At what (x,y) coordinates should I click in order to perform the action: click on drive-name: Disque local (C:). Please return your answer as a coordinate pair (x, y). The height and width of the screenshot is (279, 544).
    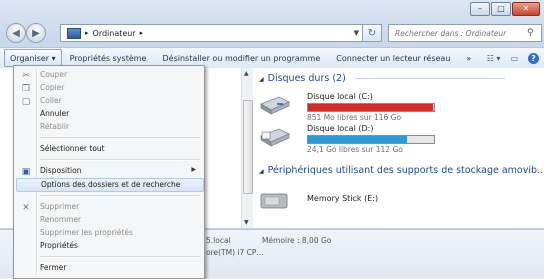
    Looking at the image, I should click on (340, 96).